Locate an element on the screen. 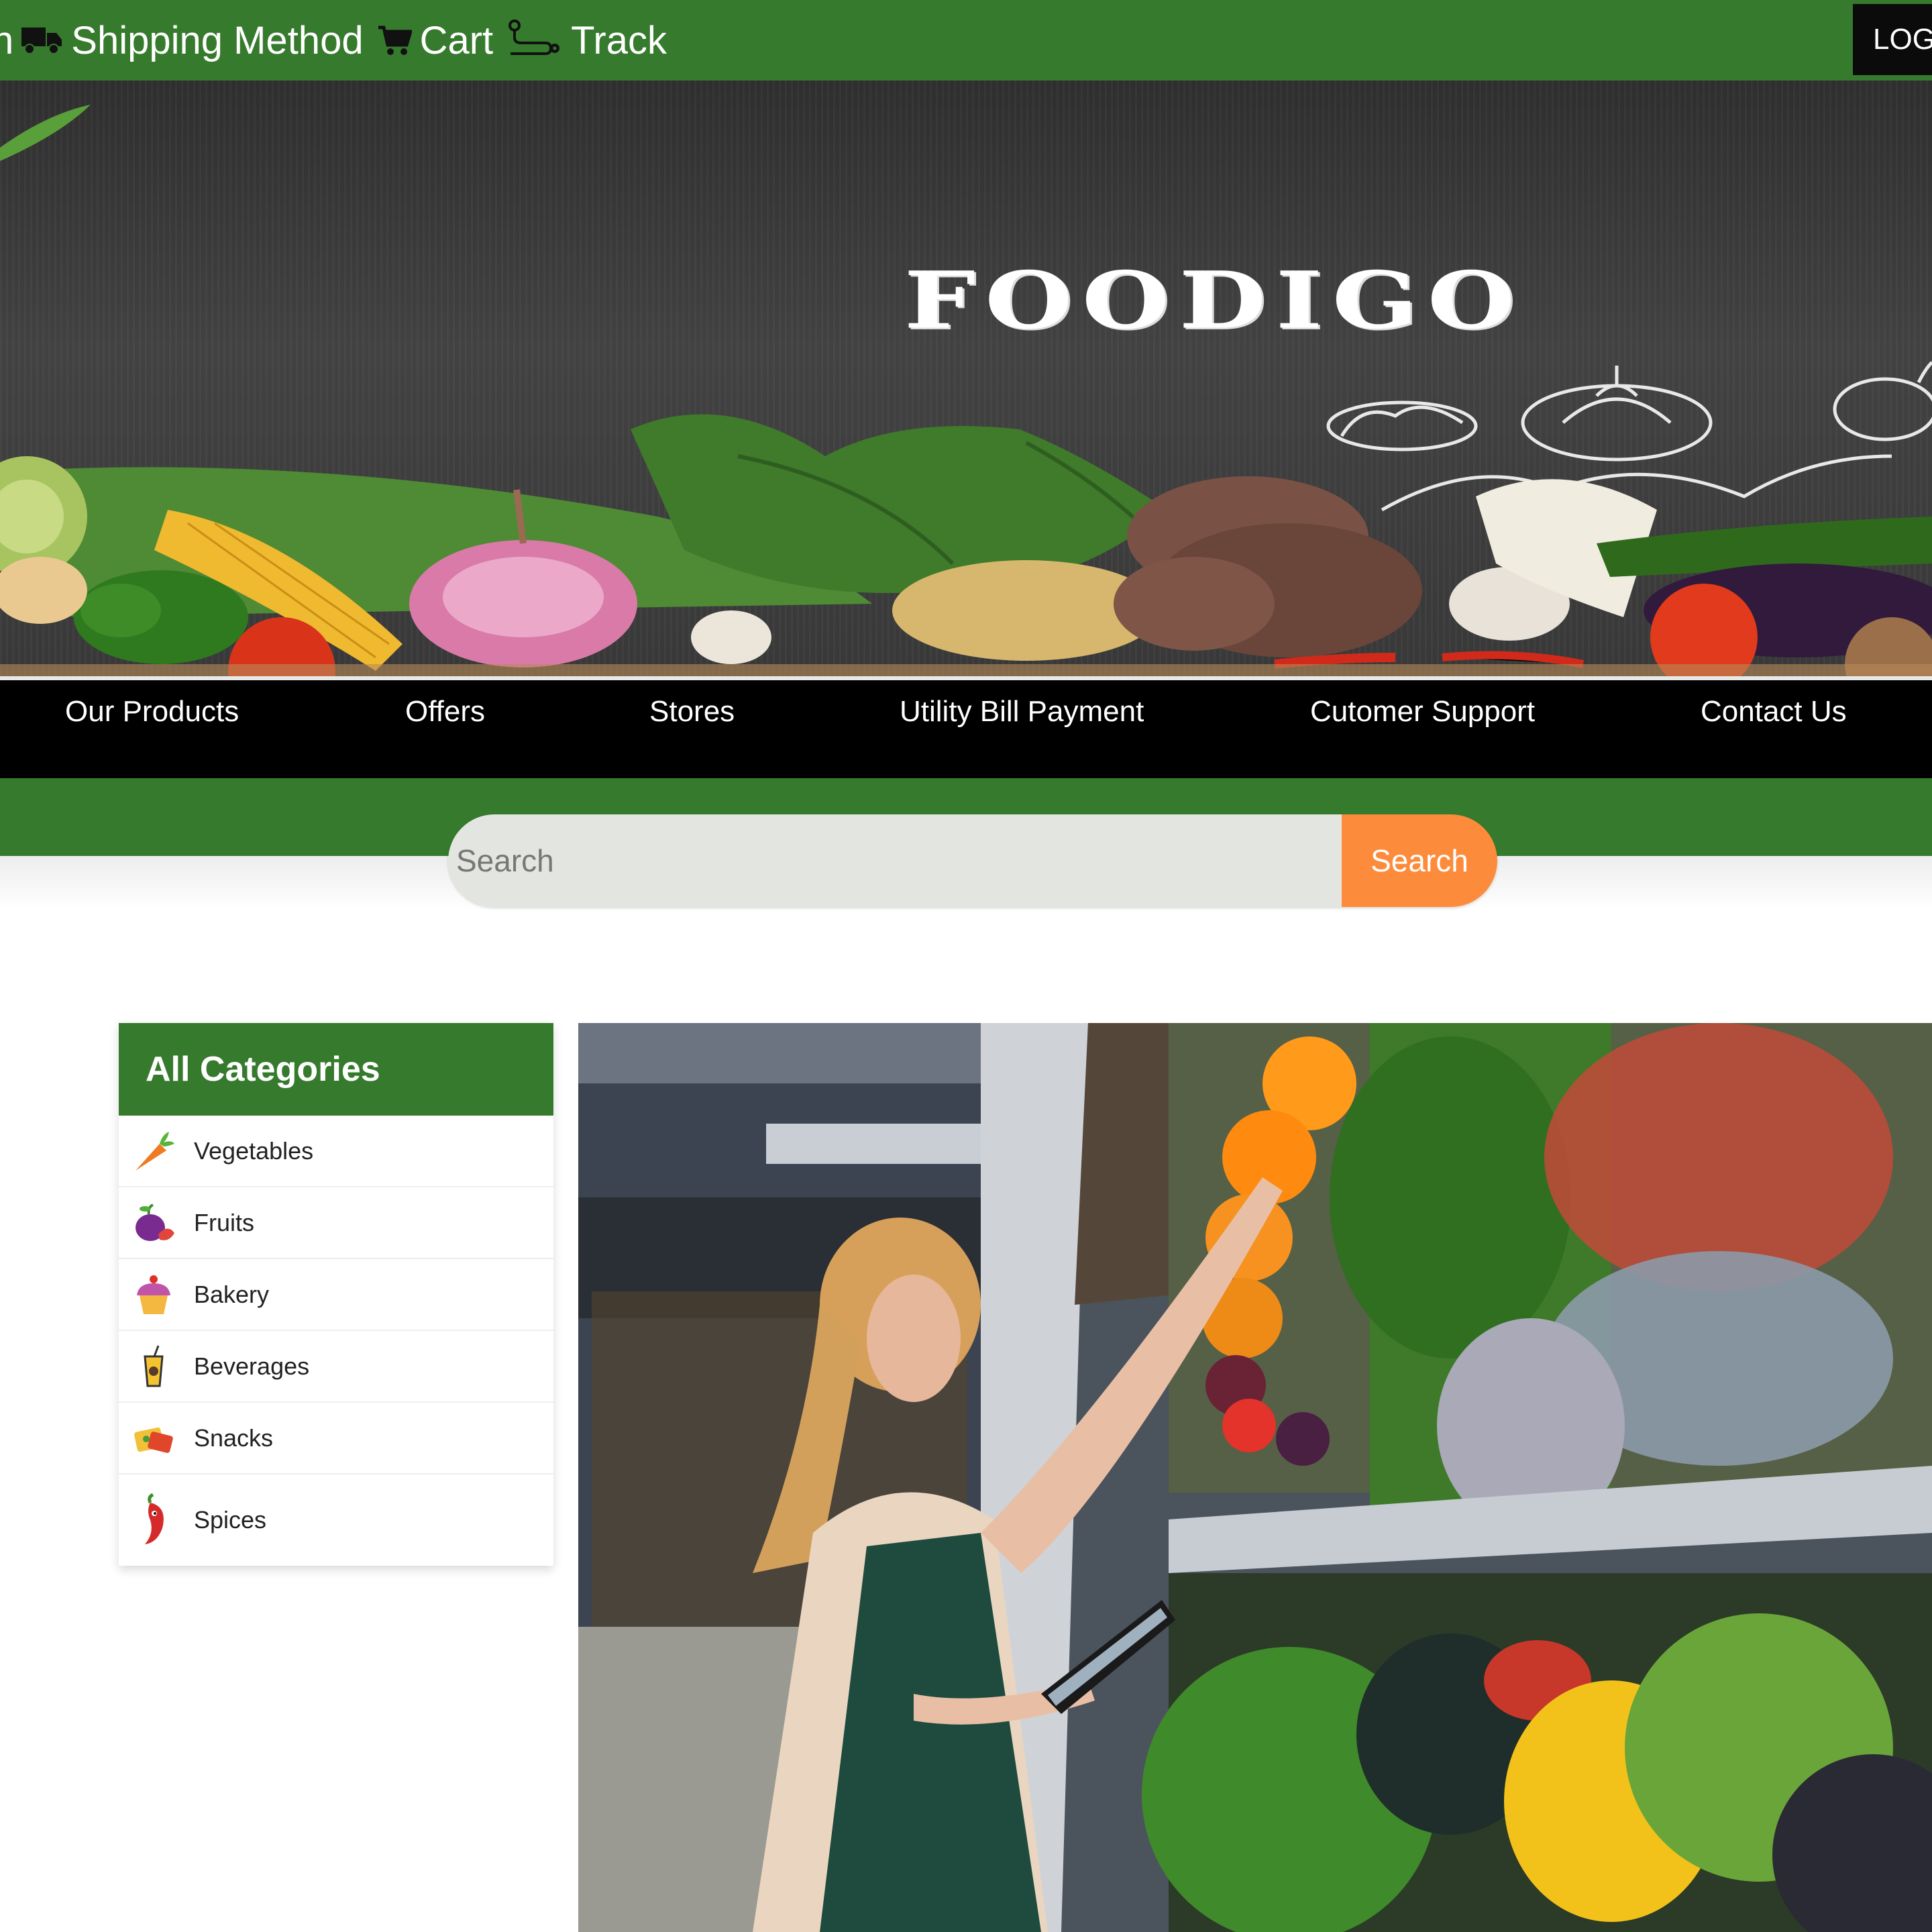 The image size is (1932, 1932). search-bar: Search is located at coordinates (972, 860).